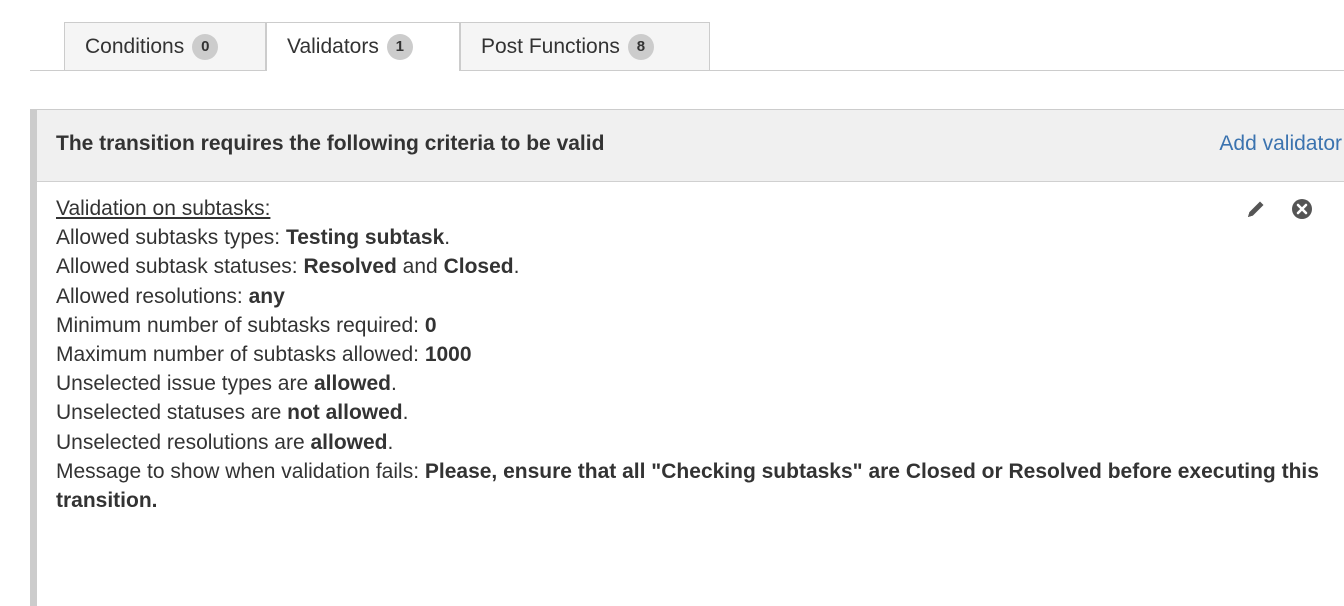 The height and width of the screenshot is (606, 1344). Describe the element at coordinates (240, 325) in the screenshot. I see `line-label: Minimum number of subtasks required:` at that location.